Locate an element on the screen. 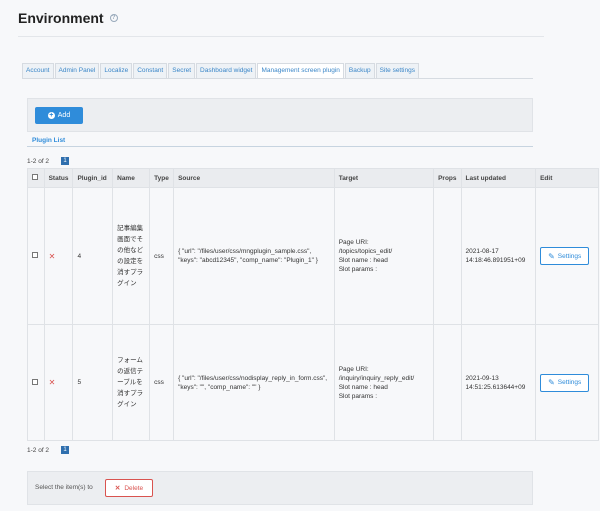  page-title-text: Environment is located at coordinates (61, 18).